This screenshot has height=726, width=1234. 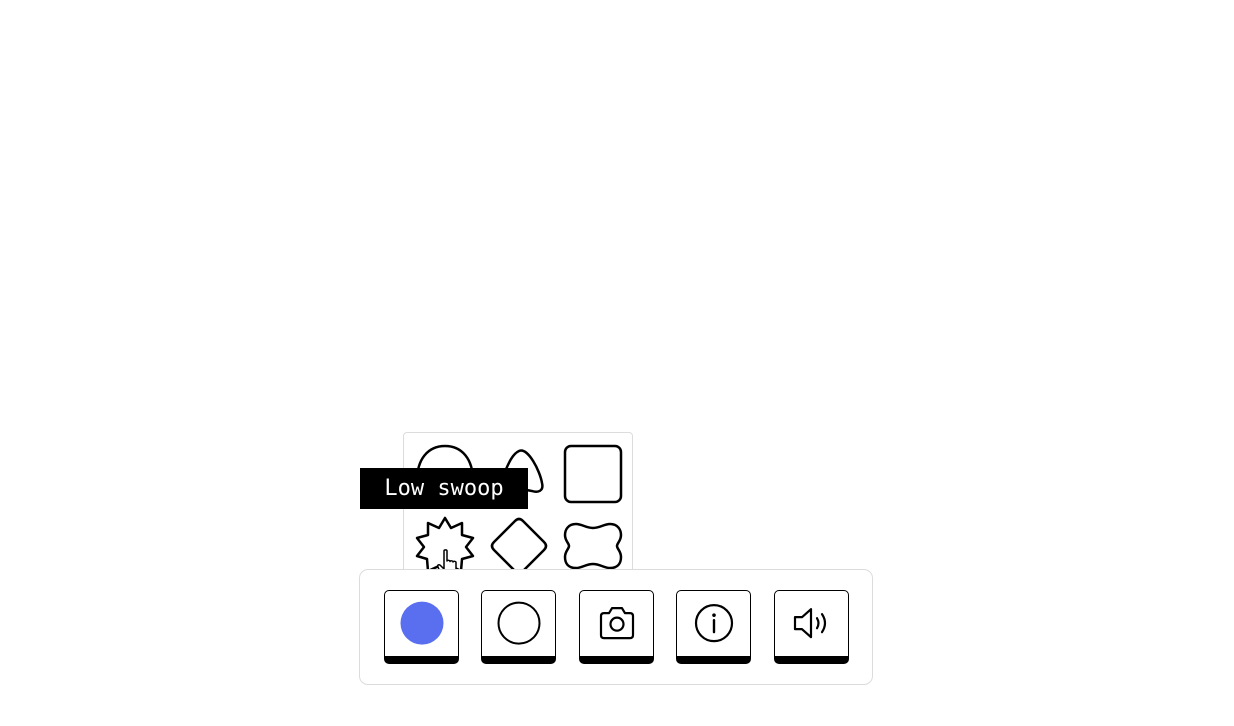 What do you see at coordinates (444, 488) in the screenshot?
I see `shape-tooltip: Low swoop` at bounding box center [444, 488].